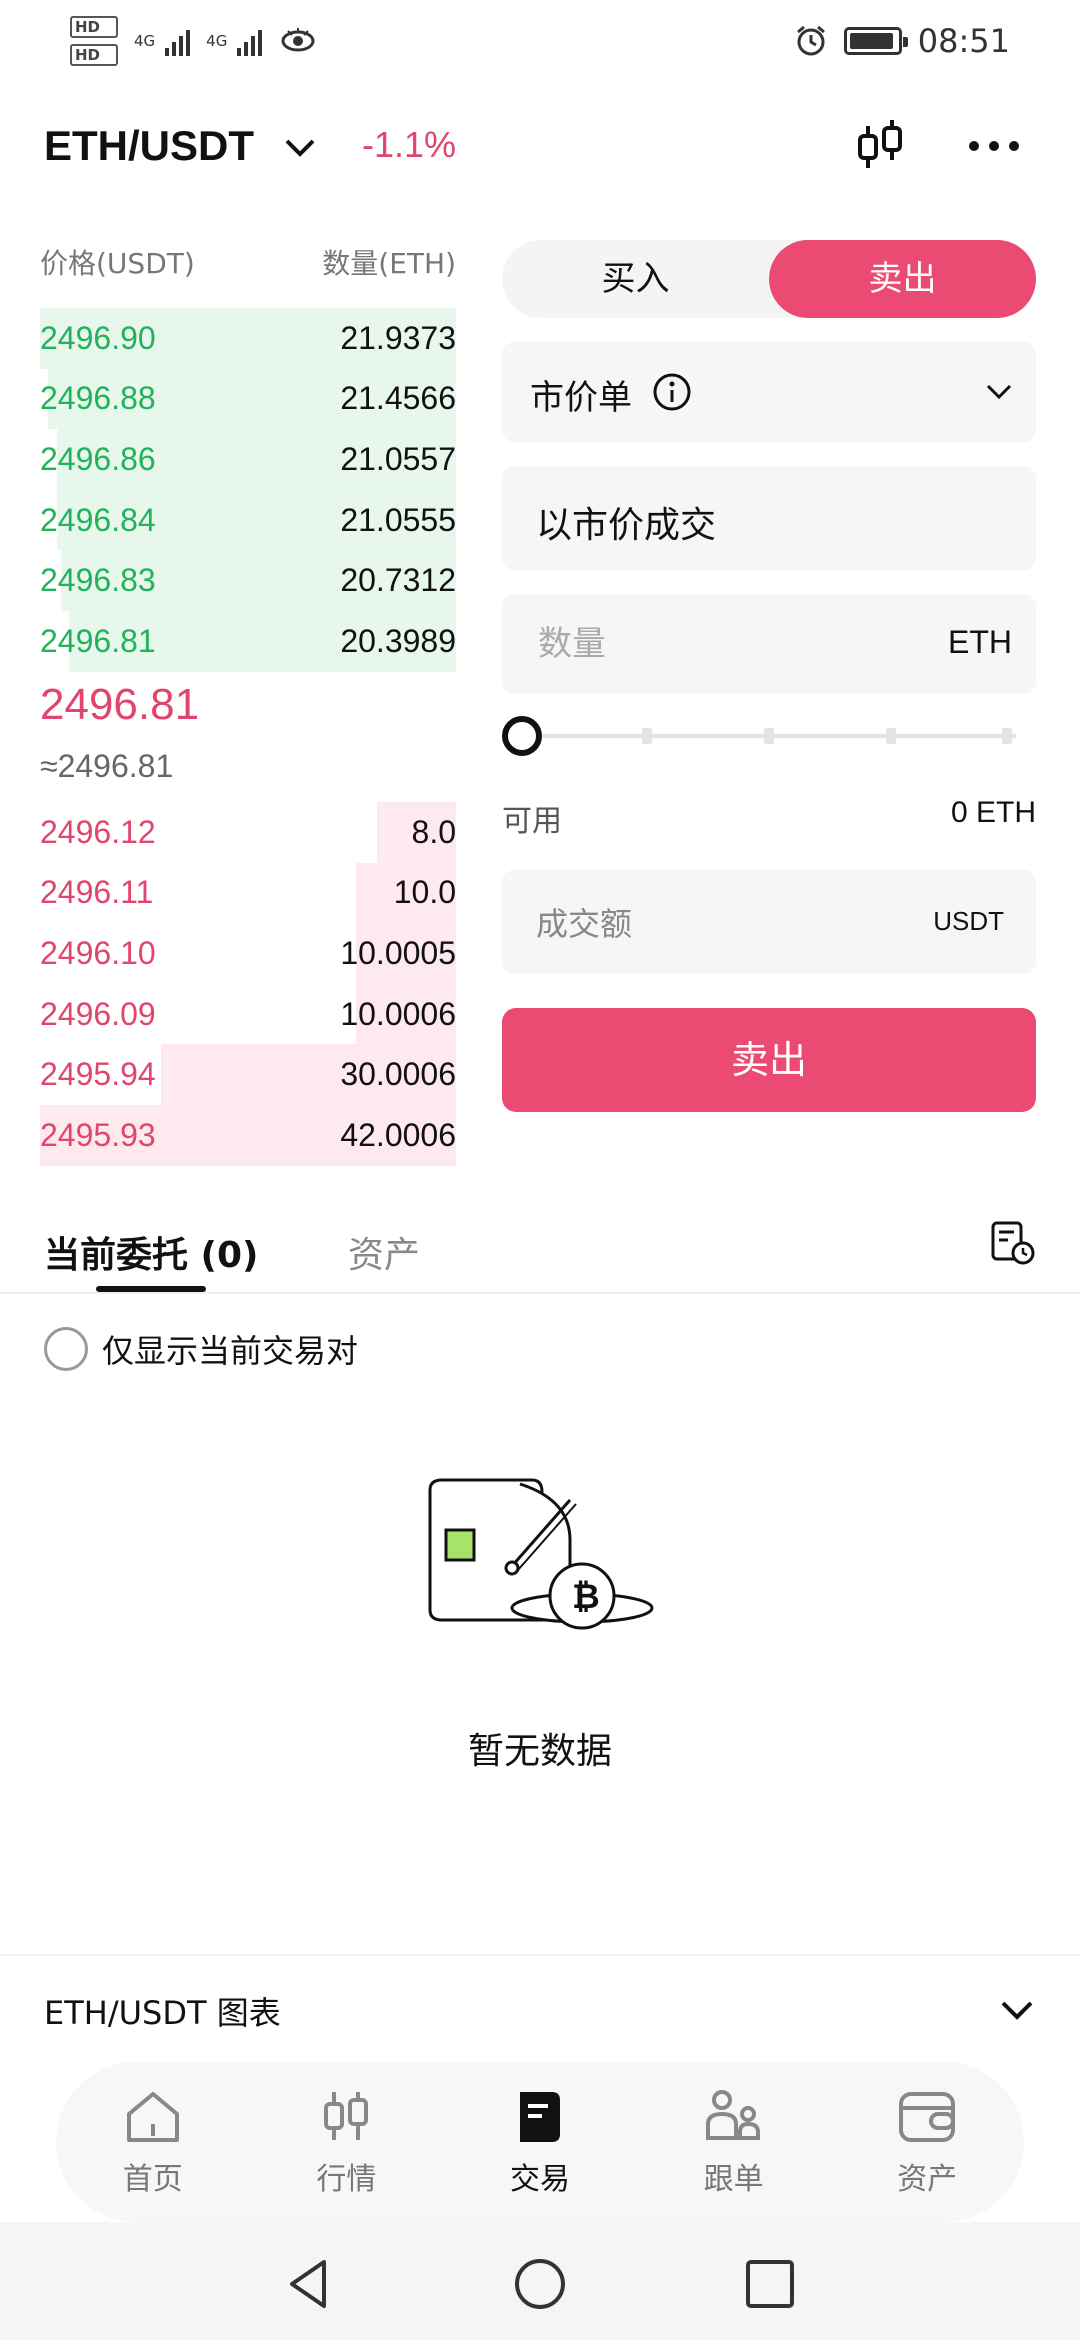 This screenshot has width=1080, height=2340. I want to click on nav-home: 首页, so click(153, 2142).